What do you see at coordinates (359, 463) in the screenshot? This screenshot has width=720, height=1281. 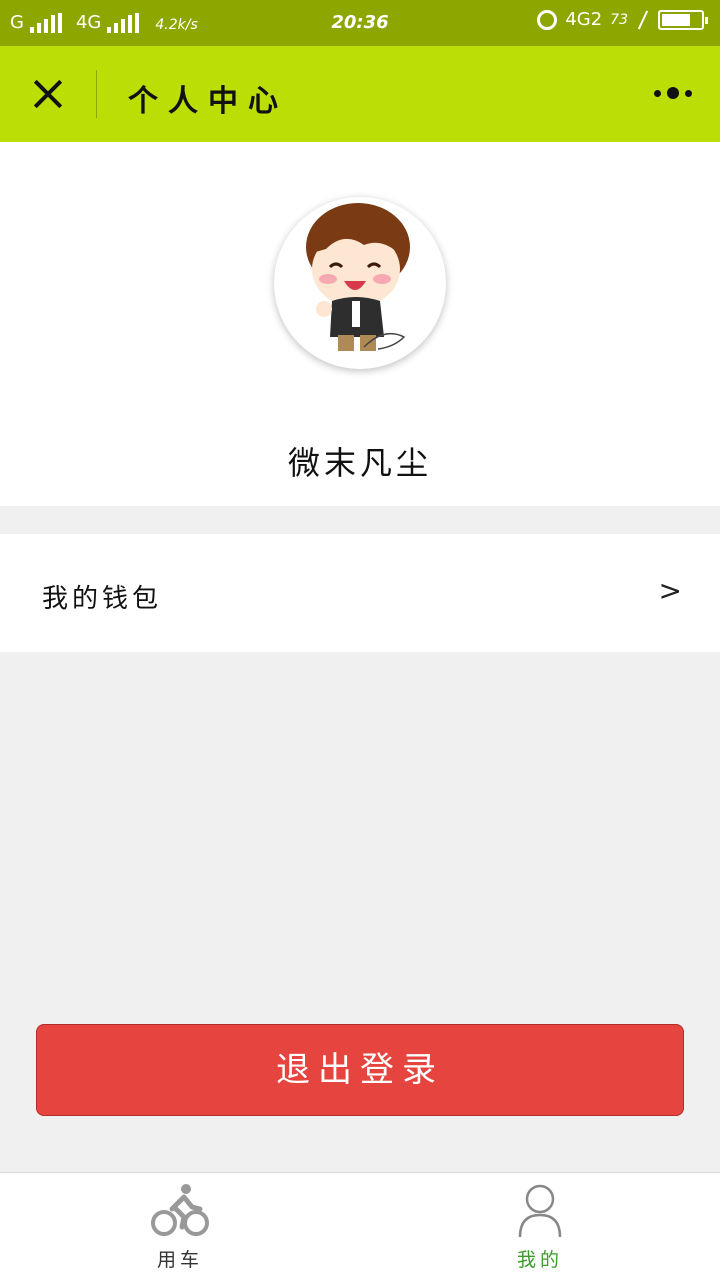 I see `username: 微末凡尘` at bounding box center [359, 463].